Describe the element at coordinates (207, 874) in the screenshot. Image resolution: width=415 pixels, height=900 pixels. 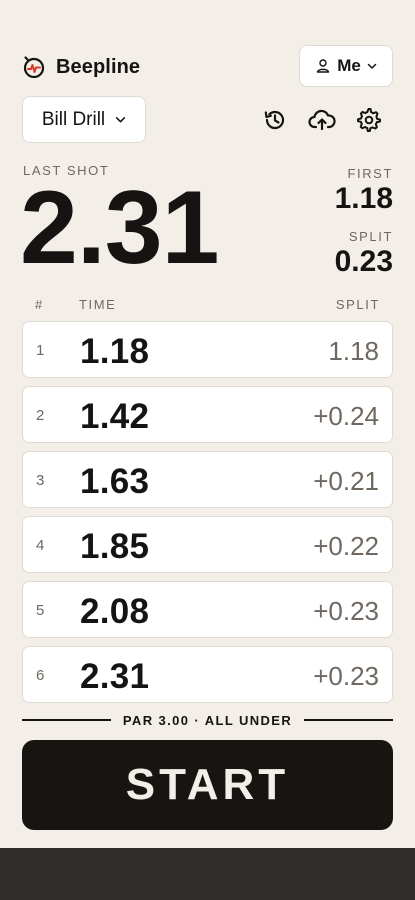
I see `system-bottom-bar` at that location.